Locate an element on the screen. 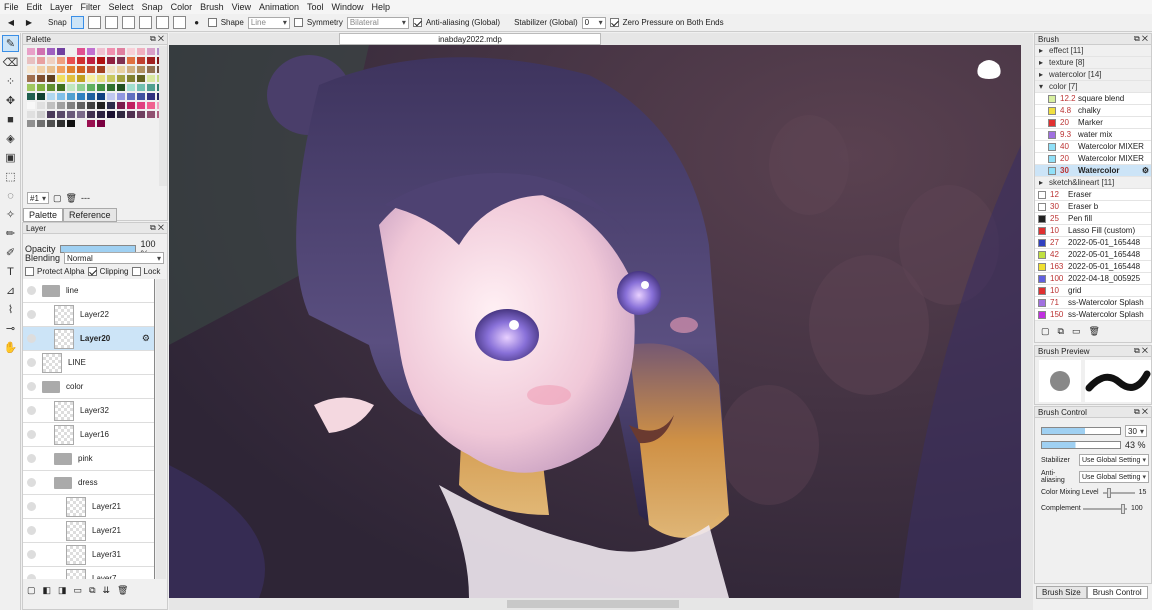  tab-brush-control: Brush Control is located at coordinates (1117, 592).